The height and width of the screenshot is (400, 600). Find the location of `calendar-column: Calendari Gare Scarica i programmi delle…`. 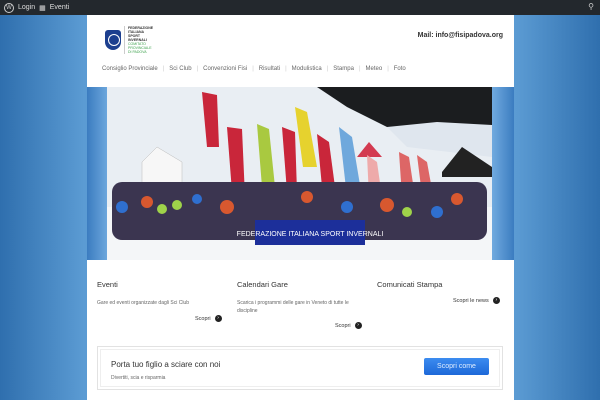

calendar-column: Calendari Gare Scarica i programmi delle… is located at coordinates (299, 297).